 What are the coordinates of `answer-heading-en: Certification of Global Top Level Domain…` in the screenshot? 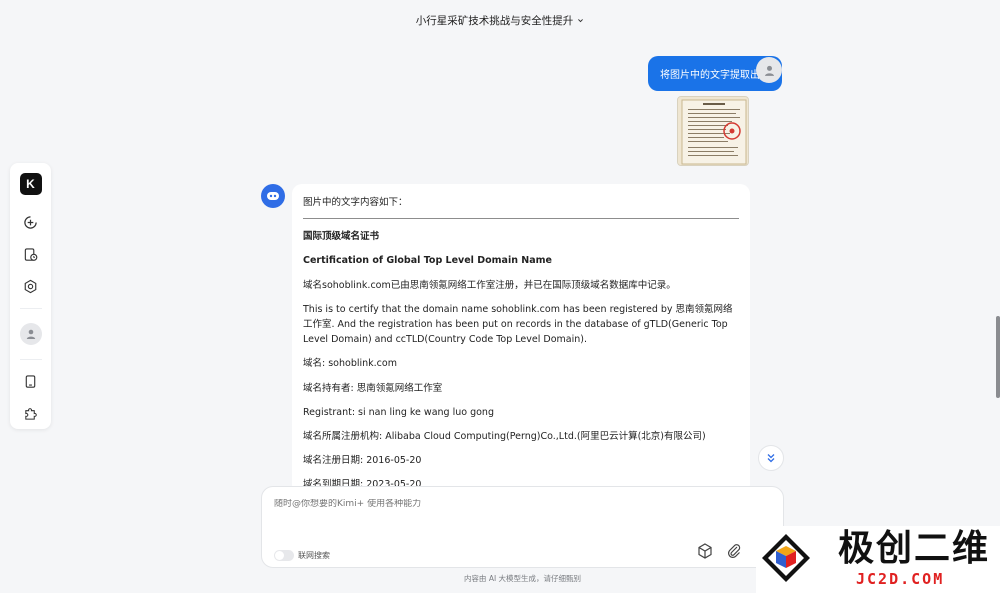 It's located at (427, 261).